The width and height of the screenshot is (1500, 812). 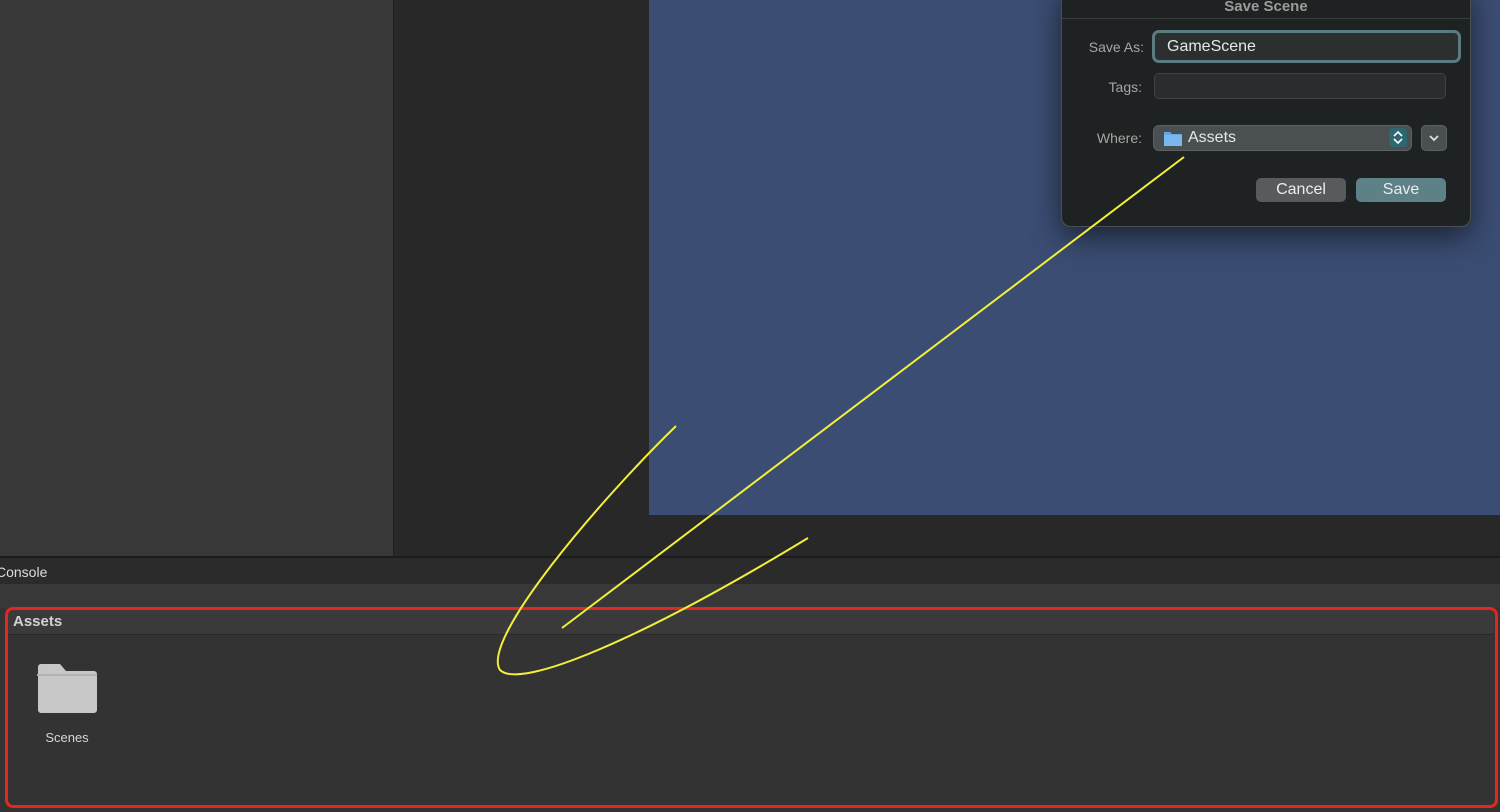 I want to click on assets-breadcrumb: Assets, so click(x=750, y=622).